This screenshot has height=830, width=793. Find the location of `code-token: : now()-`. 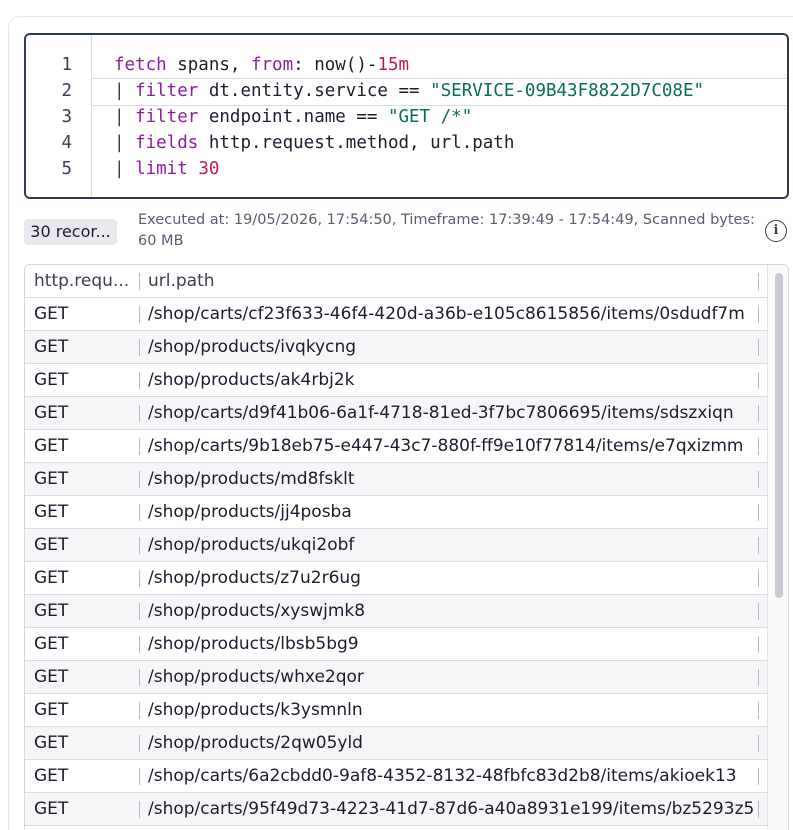

code-token: : now()- is located at coordinates (335, 65).